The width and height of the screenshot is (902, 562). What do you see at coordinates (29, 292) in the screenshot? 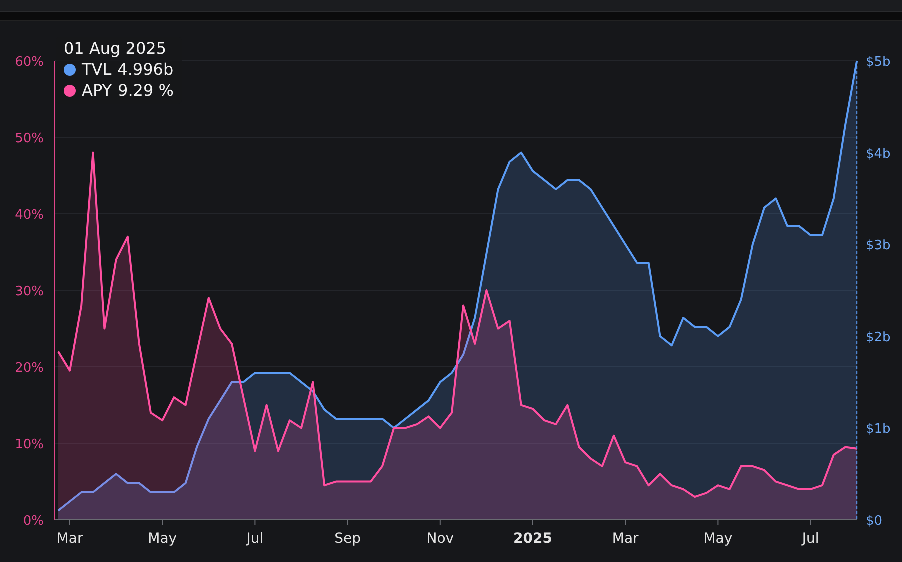
I see `y-axis-label: 30%` at bounding box center [29, 292].